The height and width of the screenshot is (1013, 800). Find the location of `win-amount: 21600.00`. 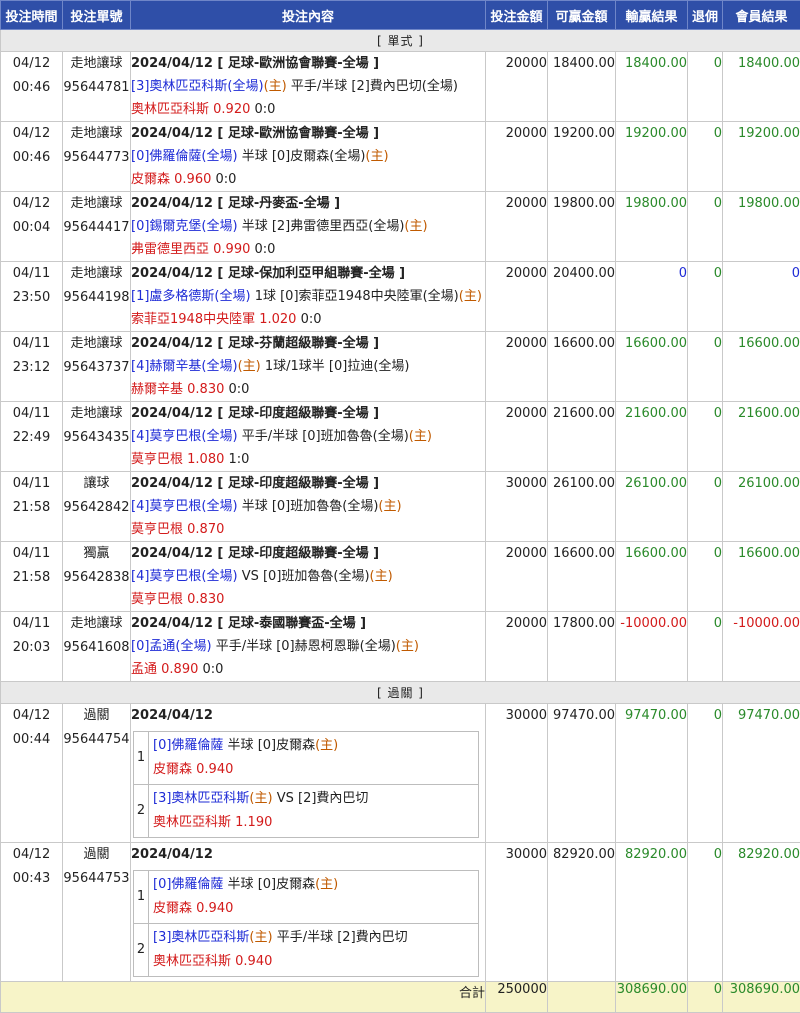

win-amount: 21600.00 is located at coordinates (582, 437).